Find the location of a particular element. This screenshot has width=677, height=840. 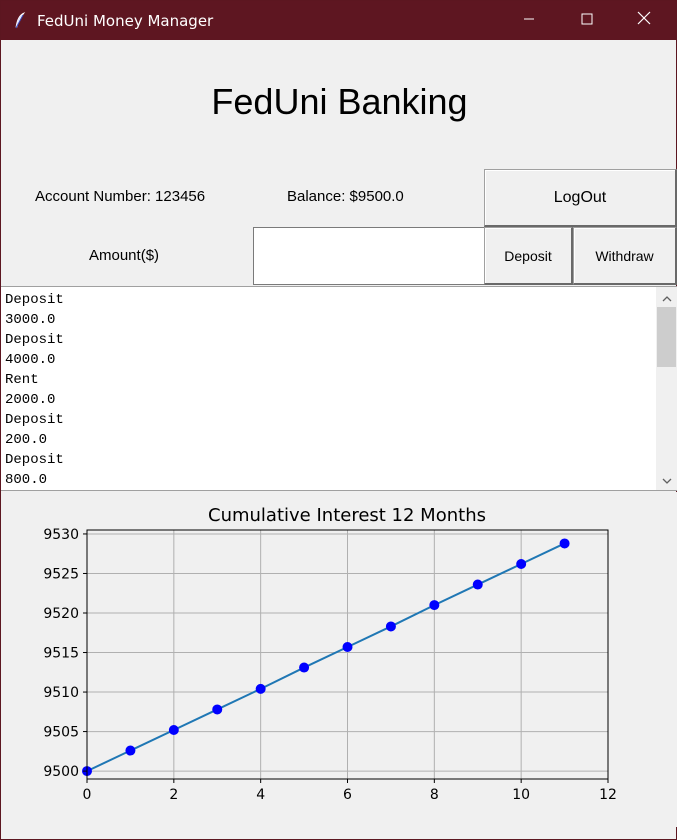

close-icon is located at coordinates (644, 20).